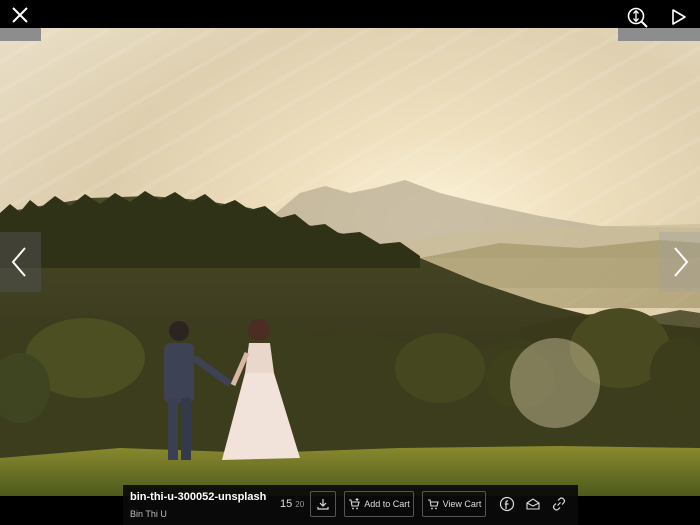  What do you see at coordinates (679, 17) in the screenshot?
I see `play-icon` at bounding box center [679, 17].